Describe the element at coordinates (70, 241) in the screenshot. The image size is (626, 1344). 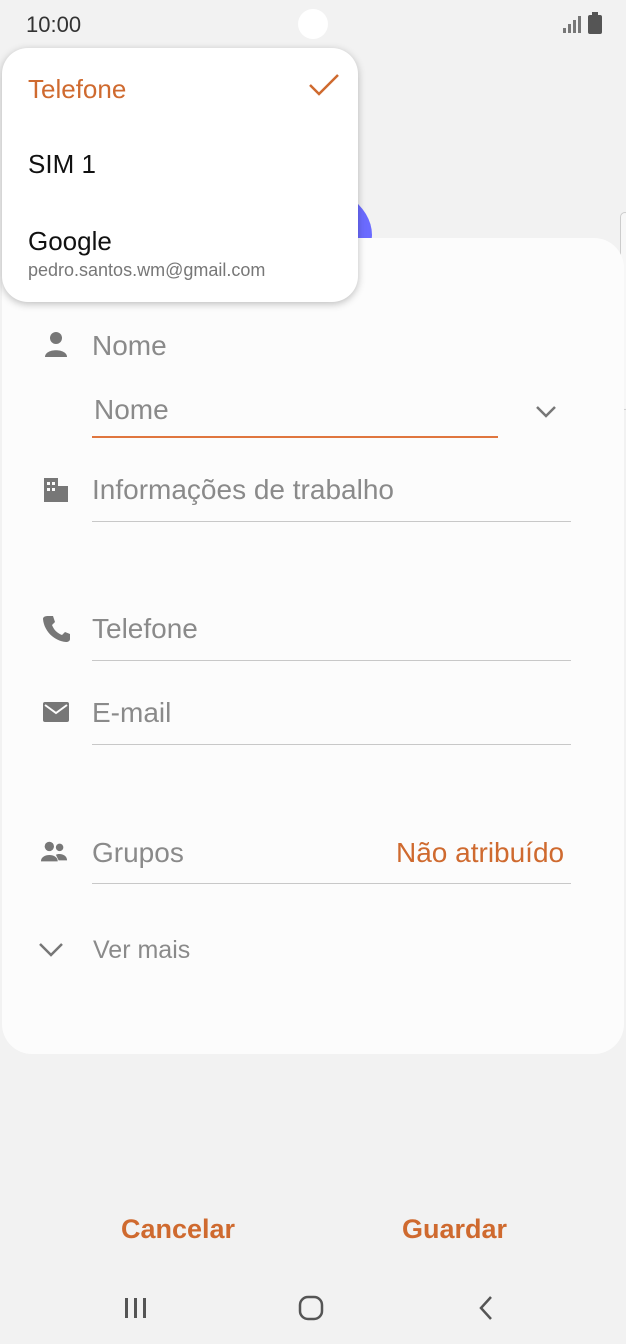
I see `dropdown-item-google: Google` at that location.